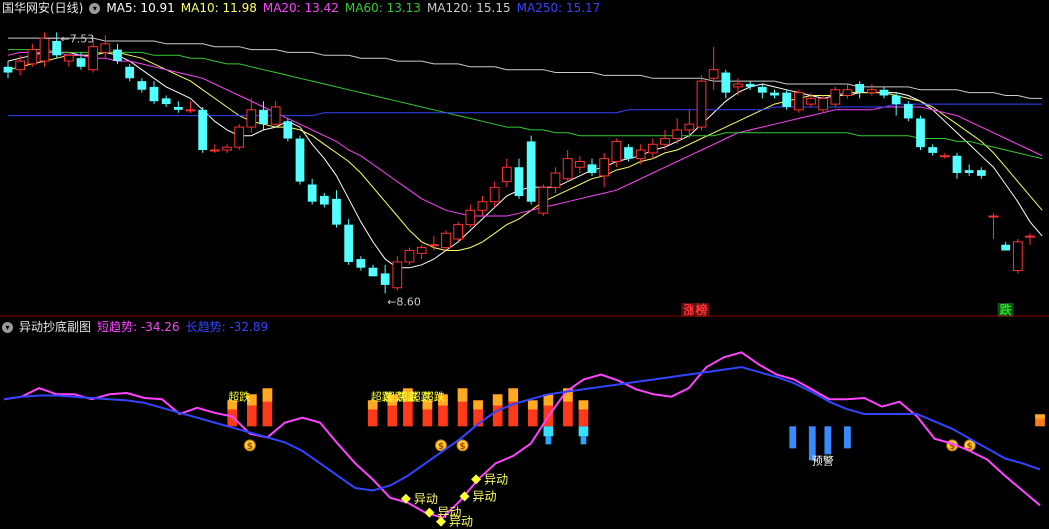 This screenshot has width=1049, height=529. What do you see at coordinates (525, 110) in the screenshot?
I see `ma250-line` at bounding box center [525, 110].